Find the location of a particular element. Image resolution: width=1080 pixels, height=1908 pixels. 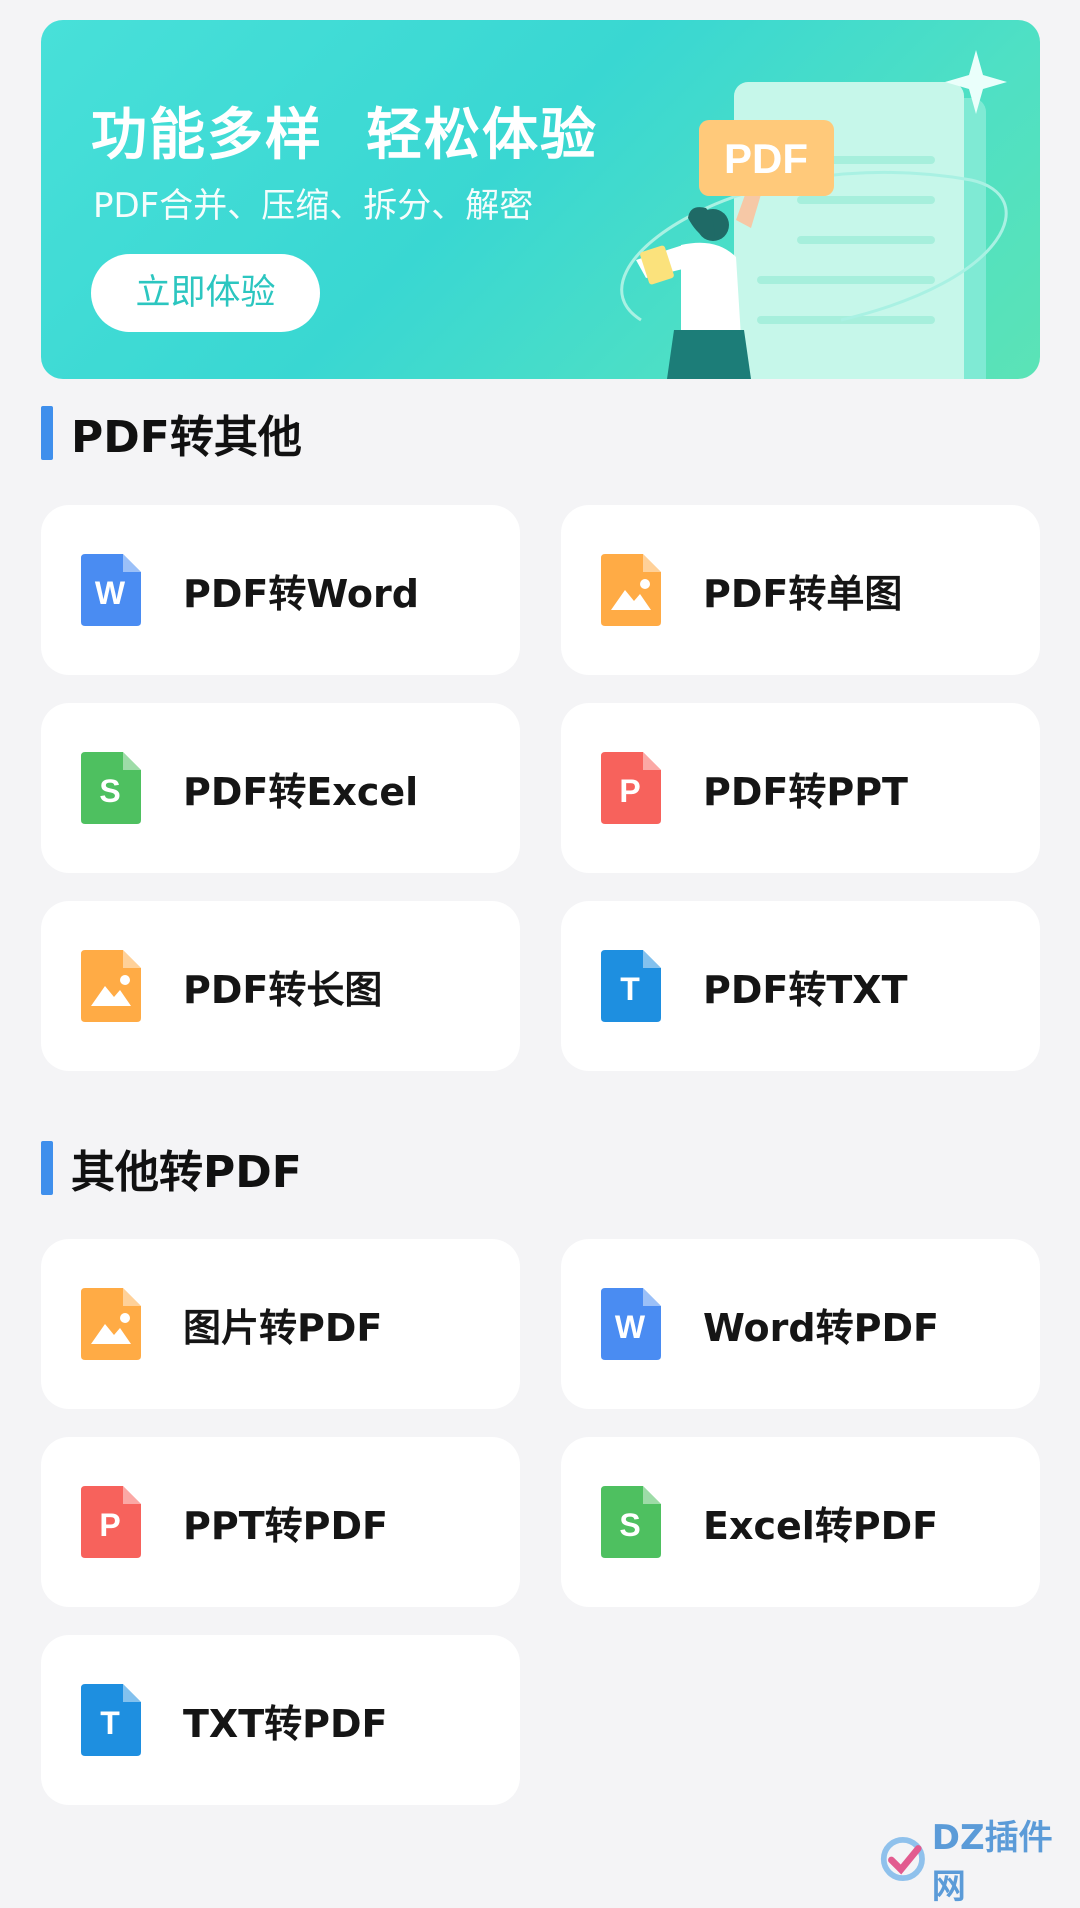

try-now-button: 立即体验 is located at coordinates (205, 293).